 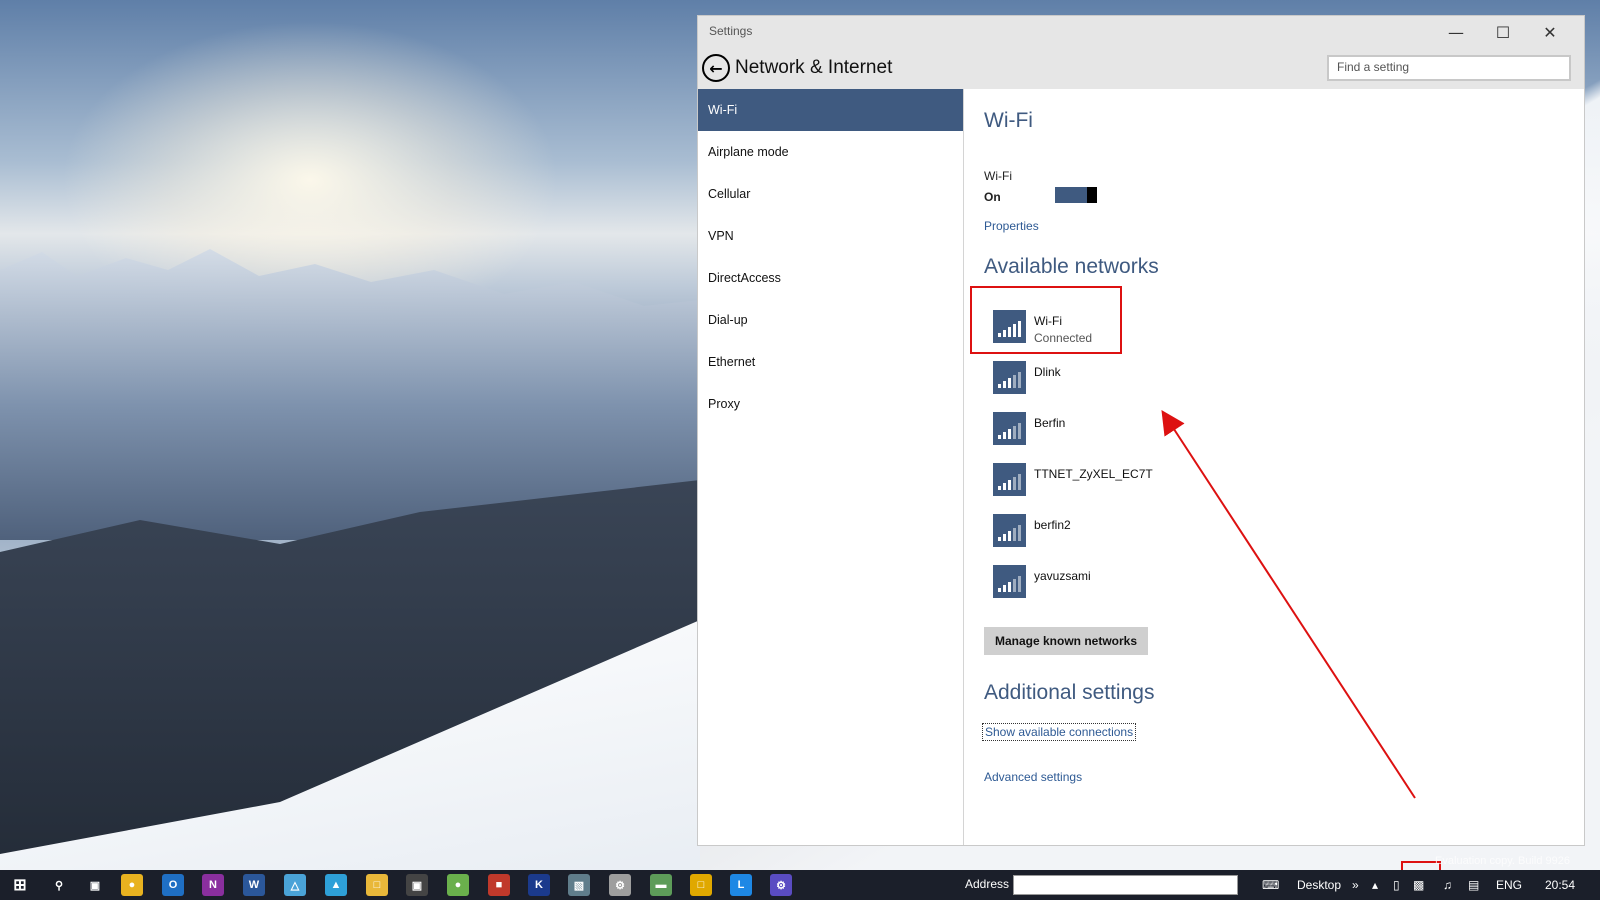 What do you see at coordinates (499, 885) in the screenshot?
I see `app-icon-5: ■` at bounding box center [499, 885].